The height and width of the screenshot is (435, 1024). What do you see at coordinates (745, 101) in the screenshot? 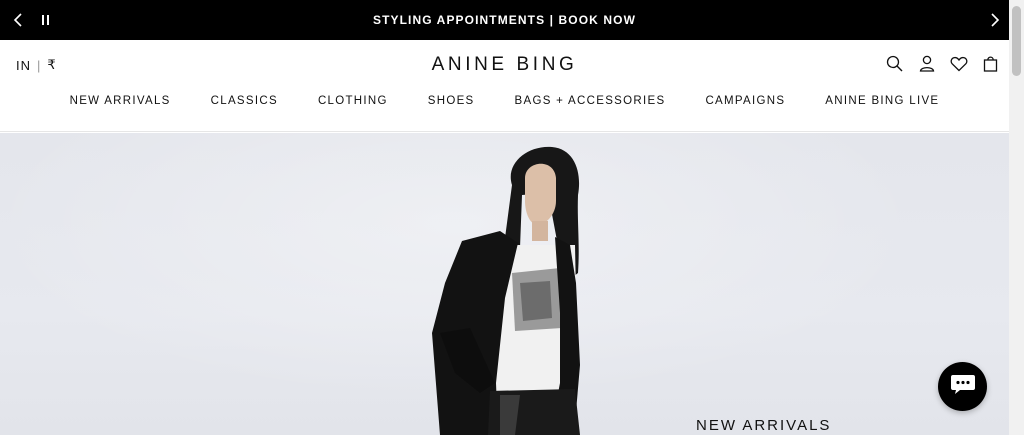
I see `nav-item-campaigns: CAMPAIGNS` at bounding box center [745, 101].